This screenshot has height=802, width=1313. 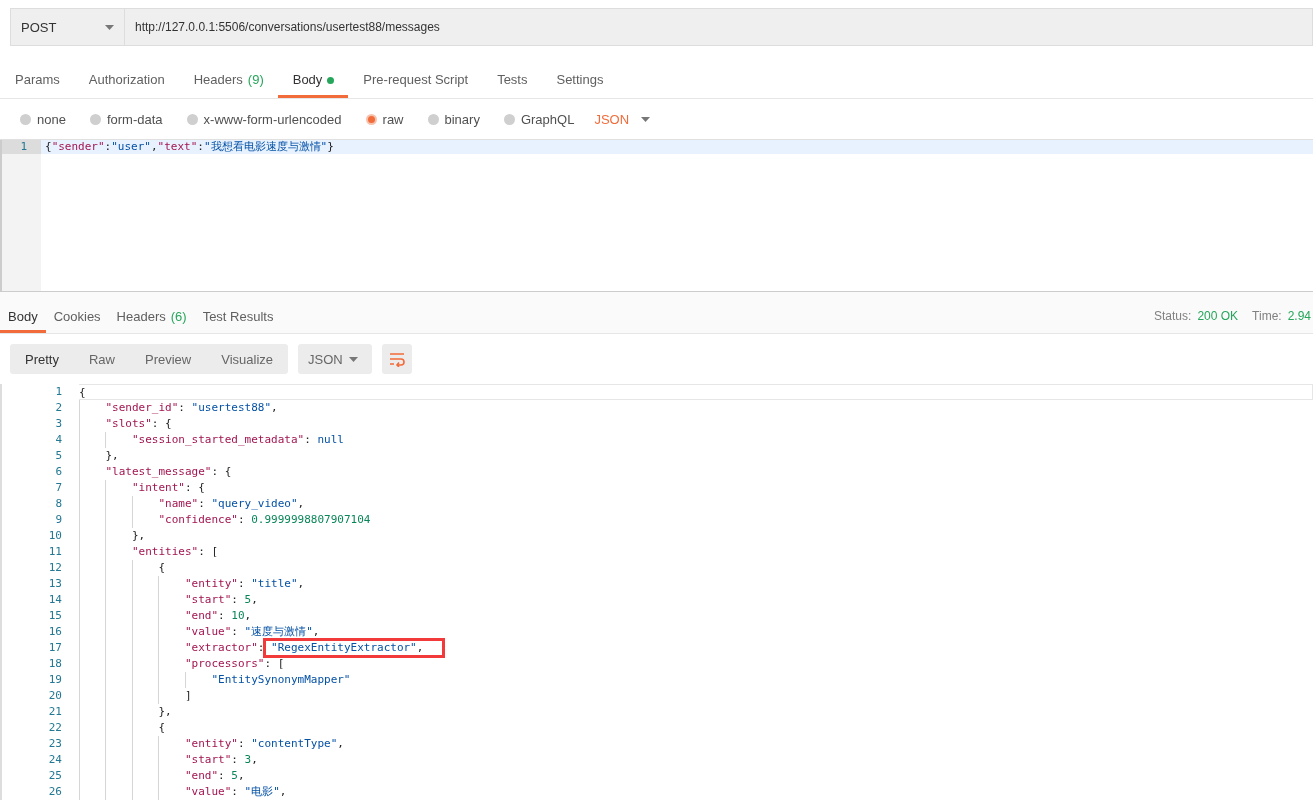 I want to click on code-line: "entities": [, so click(x=175, y=552).